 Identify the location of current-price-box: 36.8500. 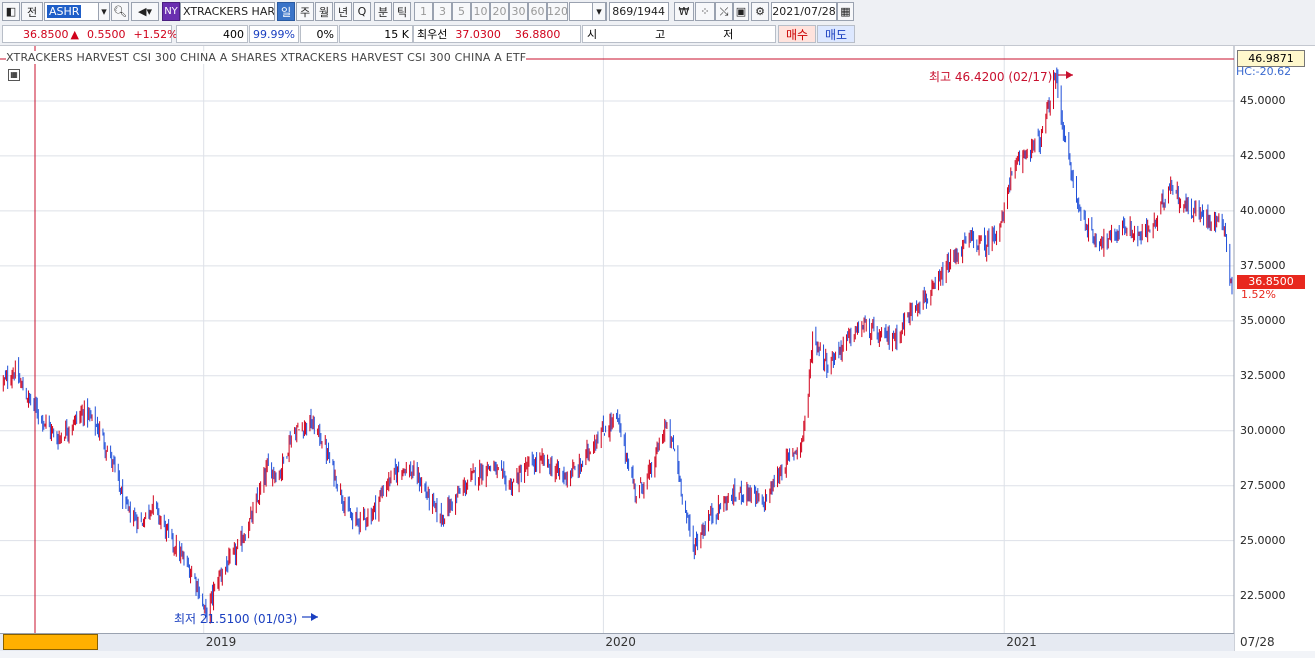
(1271, 282).